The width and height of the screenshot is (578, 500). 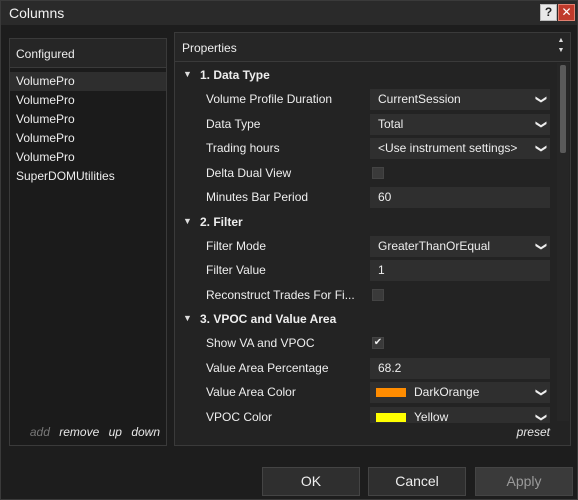 What do you see at coordinates (88, 176) in the screenshot?
I see `configured-item: SuperDOMUtilities` at bounding box center [88, 176].